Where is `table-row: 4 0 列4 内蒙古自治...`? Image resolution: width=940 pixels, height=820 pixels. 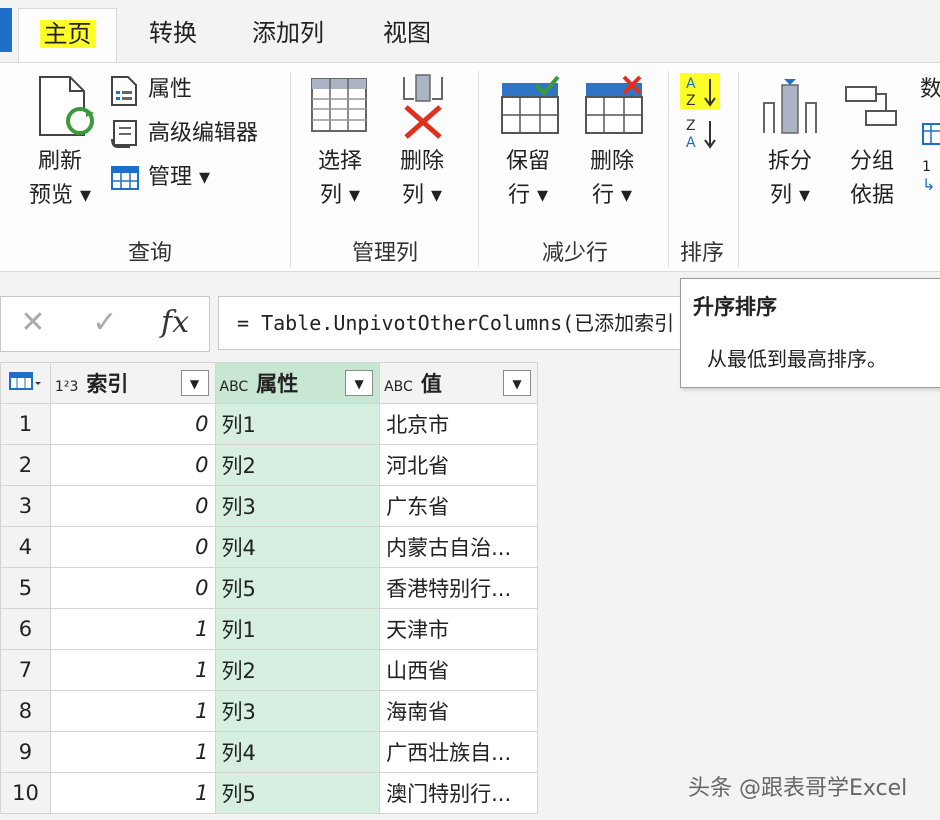
table-row: 4 0 列4 内蒙古自治... is located at coordinates (269, 547).